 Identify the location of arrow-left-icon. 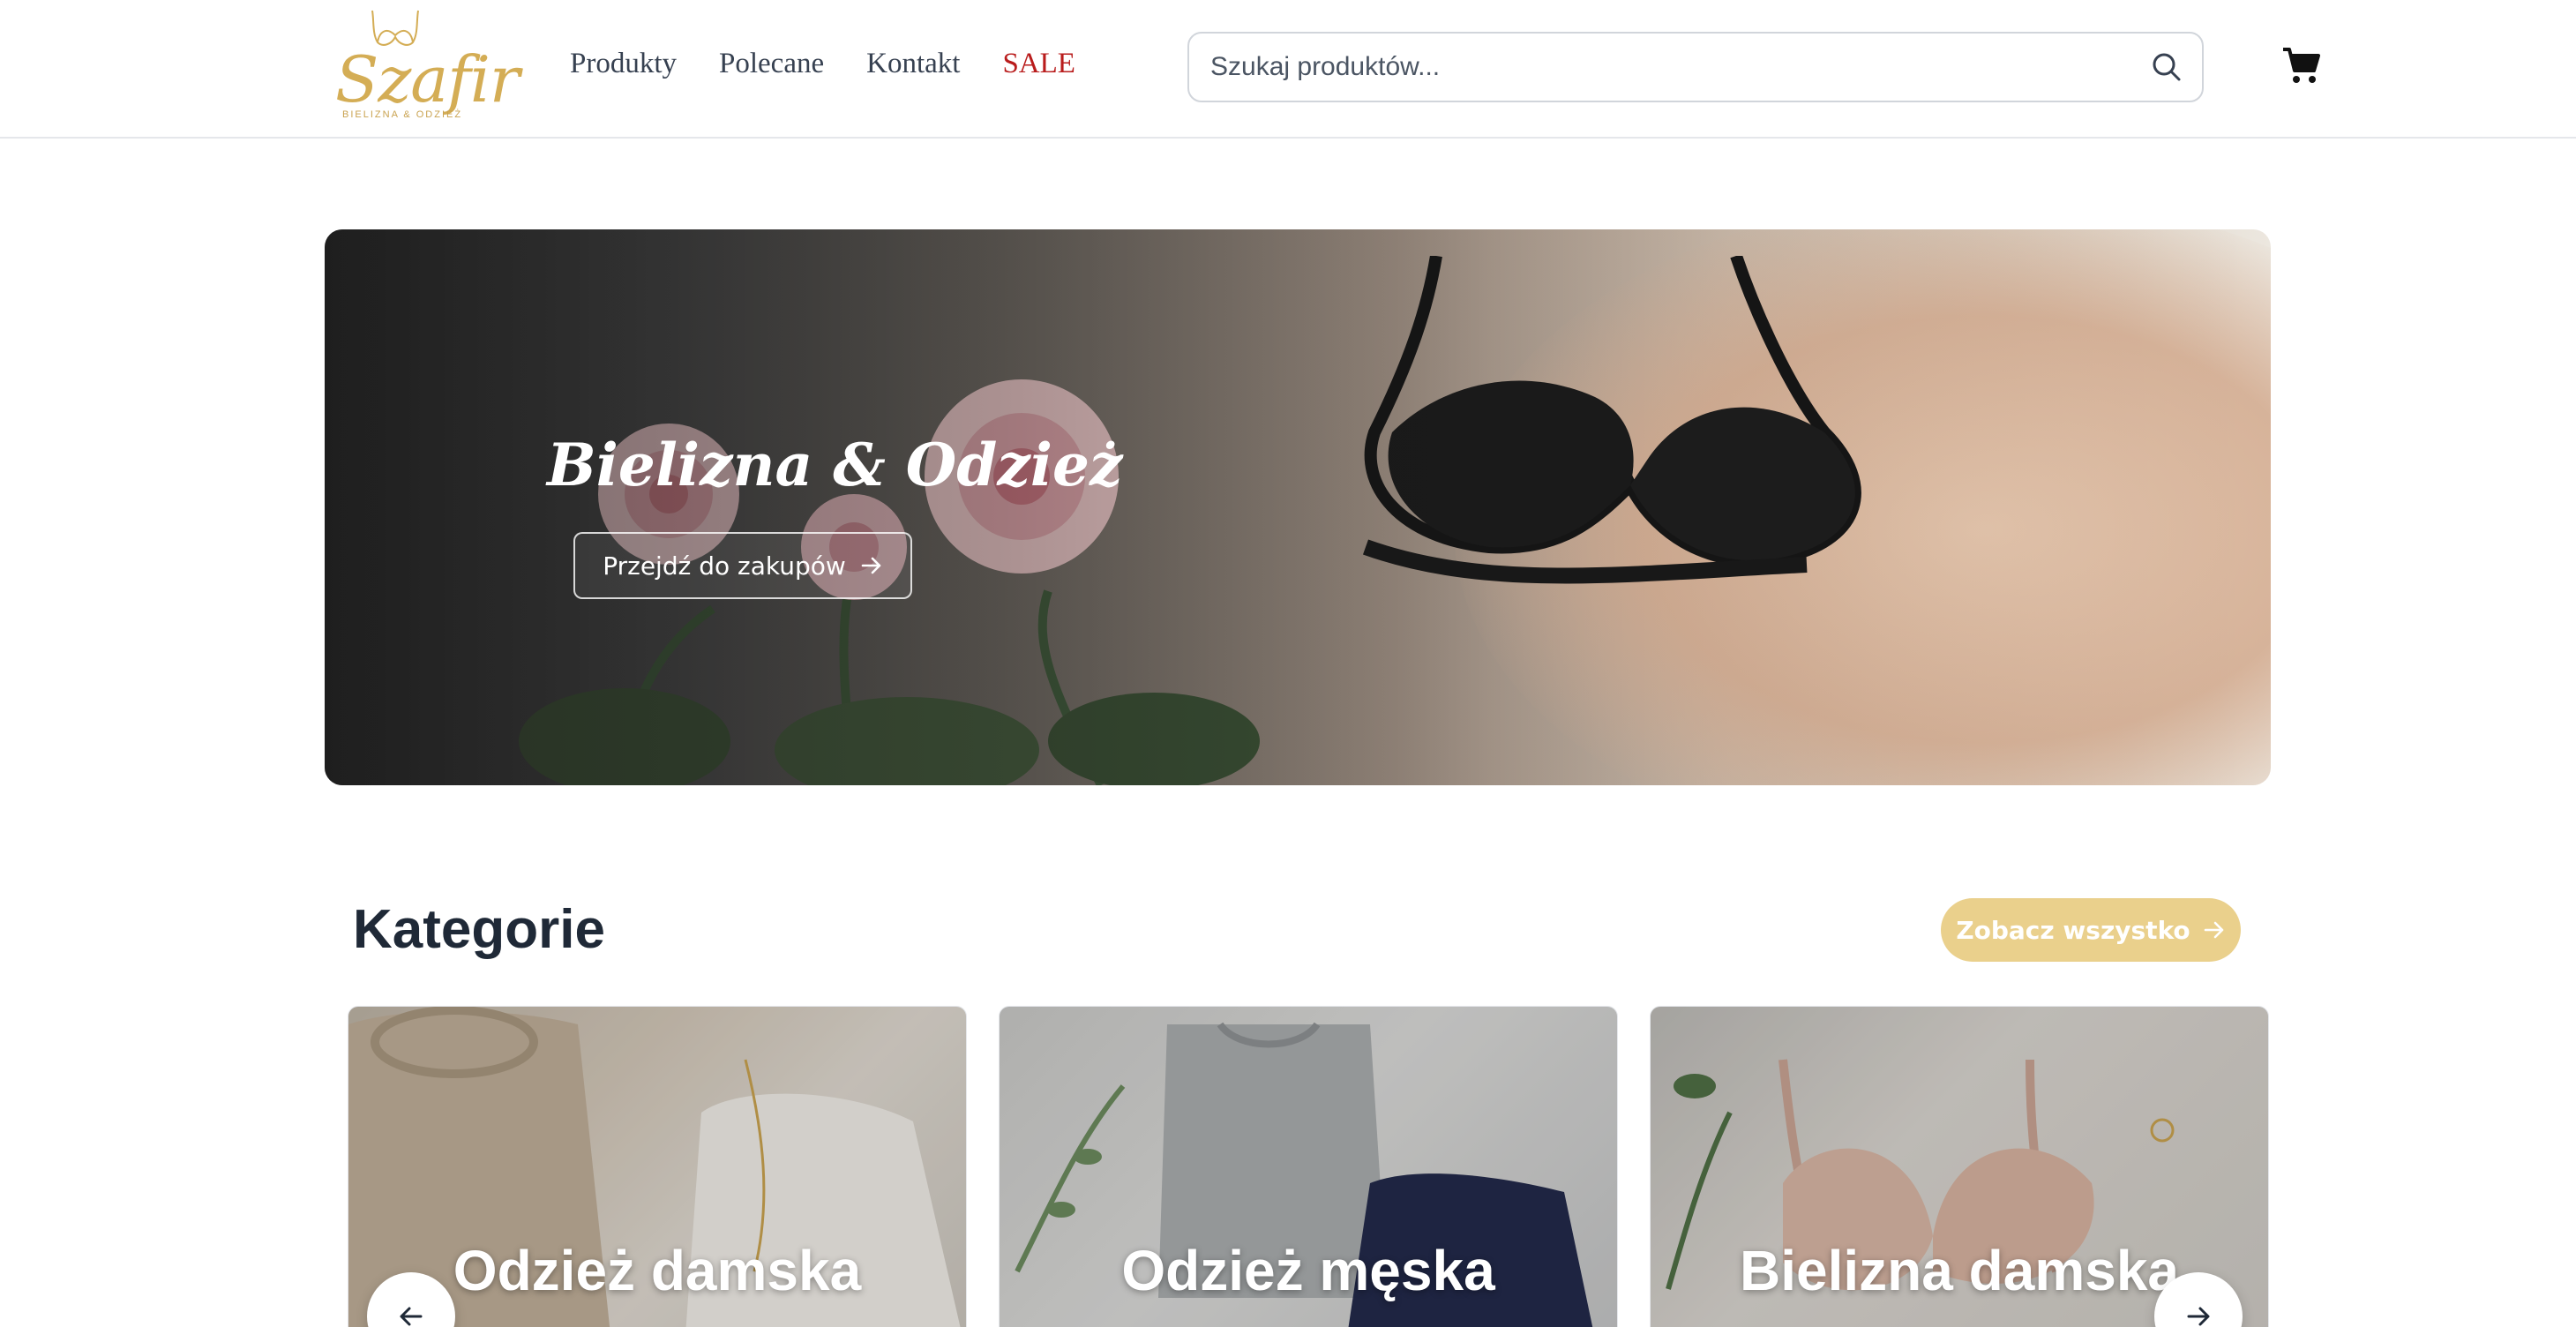
(412, 1316).